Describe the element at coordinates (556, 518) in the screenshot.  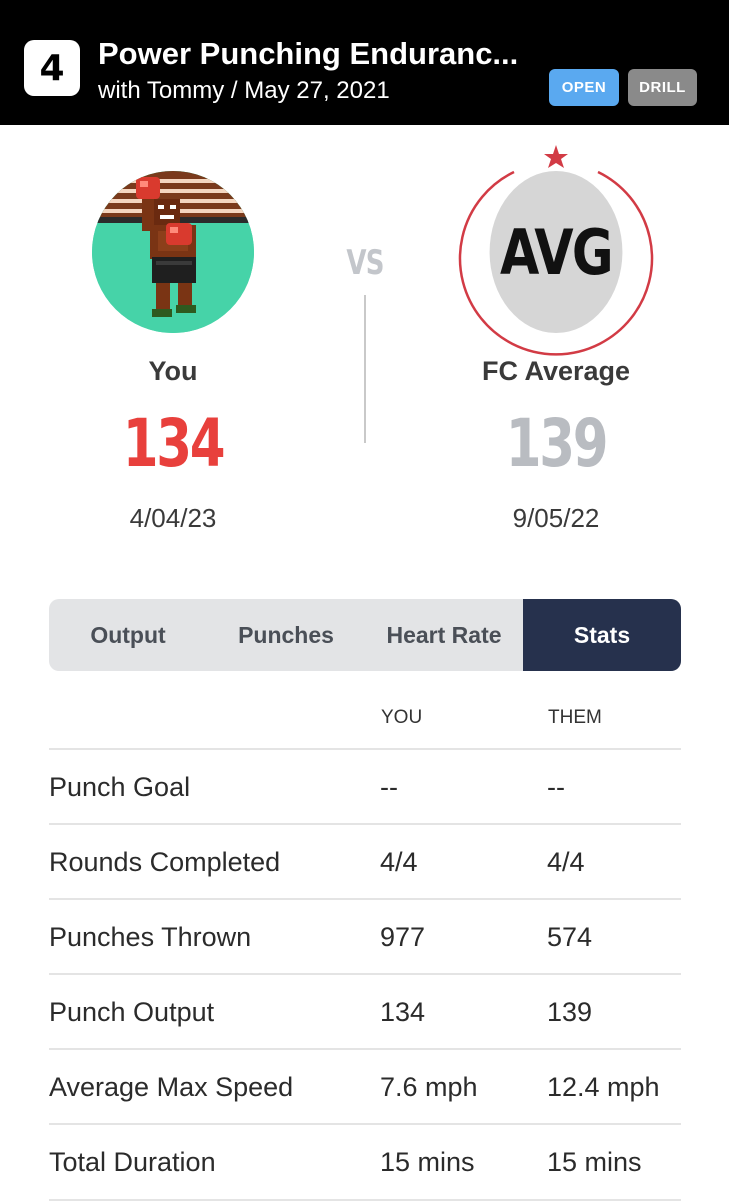
I see `them-date: 9/05/22` at that location.